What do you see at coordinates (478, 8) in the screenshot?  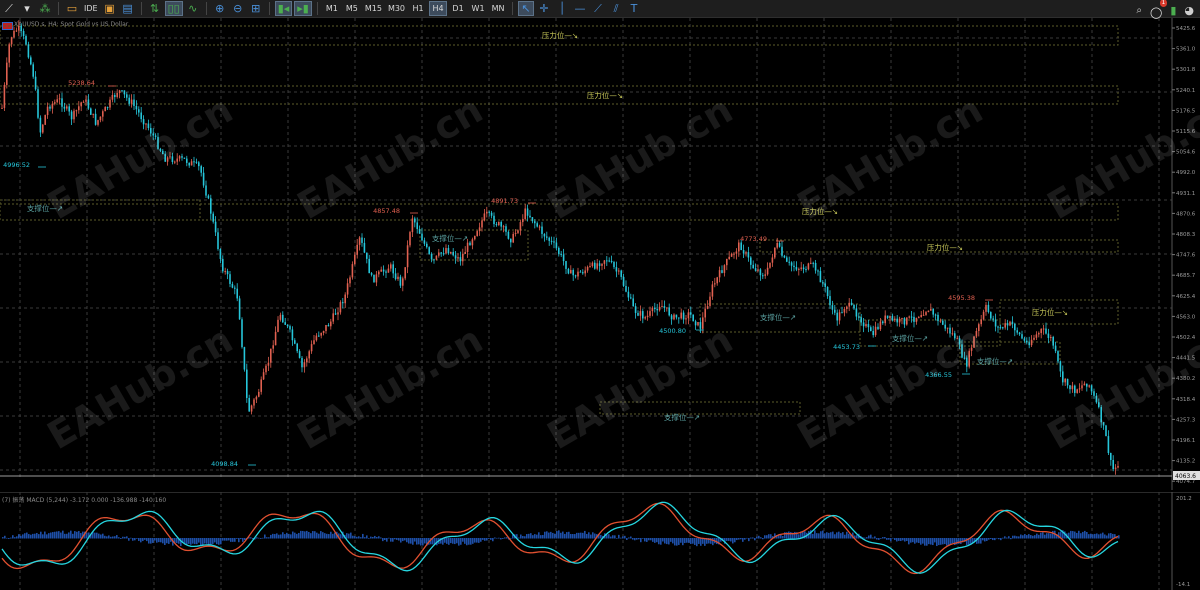 I see `timeframe-w1: W1` at bounding box center [478, 8].